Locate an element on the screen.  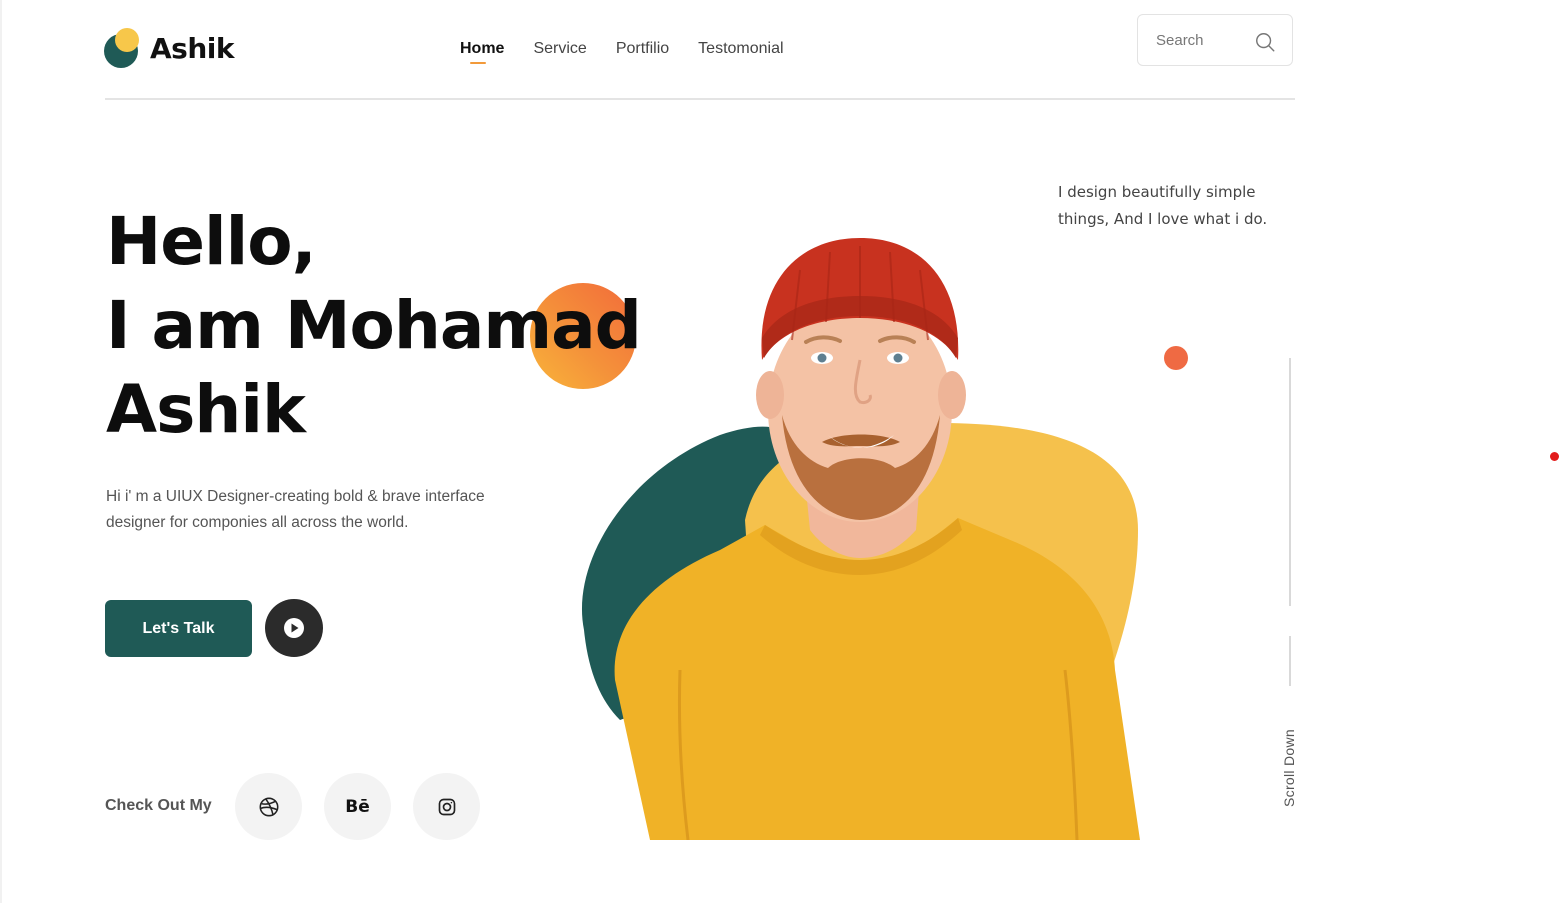
main-nav: Home Service Portfilio Testomonial is located at coordinates (636, 52).